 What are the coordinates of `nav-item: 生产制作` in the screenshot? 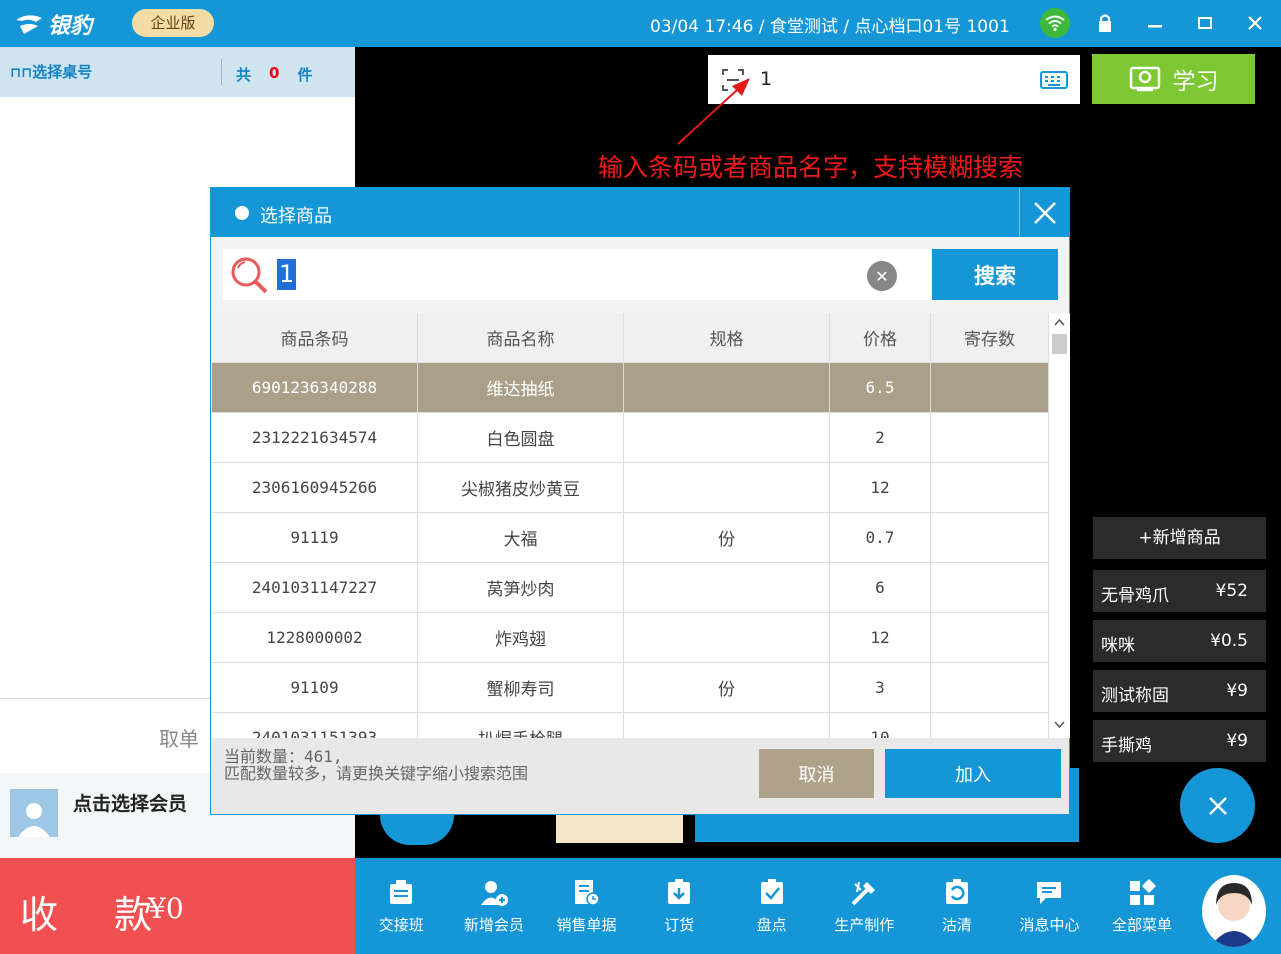 It's located at (864, 906).